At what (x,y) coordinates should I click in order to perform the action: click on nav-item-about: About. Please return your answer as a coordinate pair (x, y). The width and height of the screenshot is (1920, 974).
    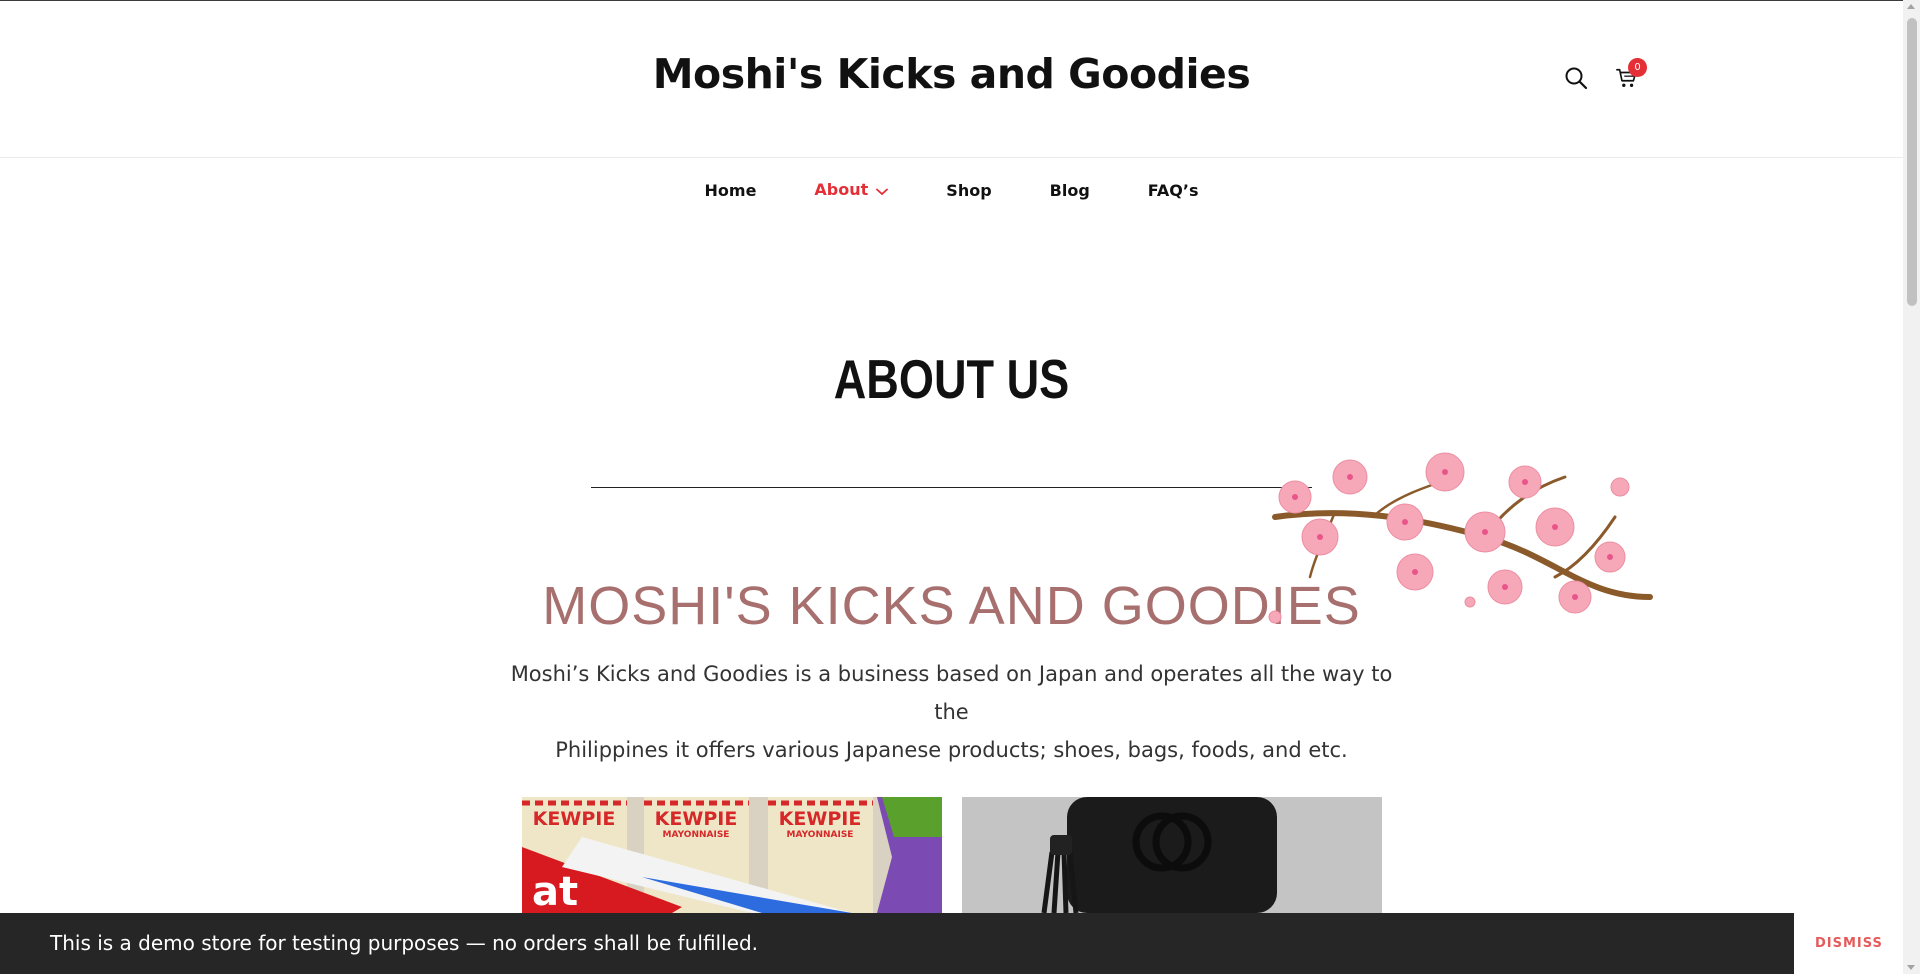
    Looking at the image, I should click on (851, 190).